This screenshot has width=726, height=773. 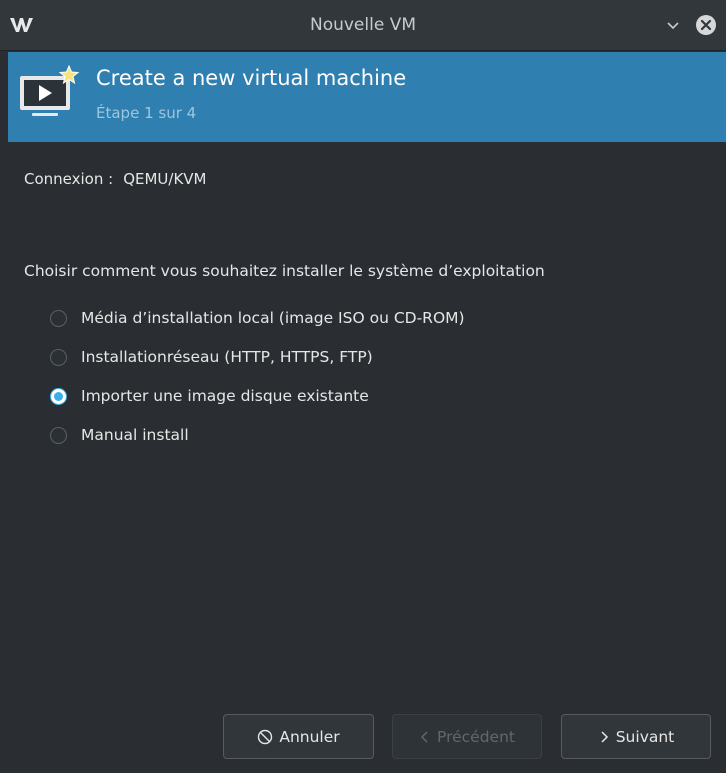 What do you see at coordinates (225, 396) in the screenshot?
I see `radio-label: Importer une image disque existante` at bounding box center [225, 396].